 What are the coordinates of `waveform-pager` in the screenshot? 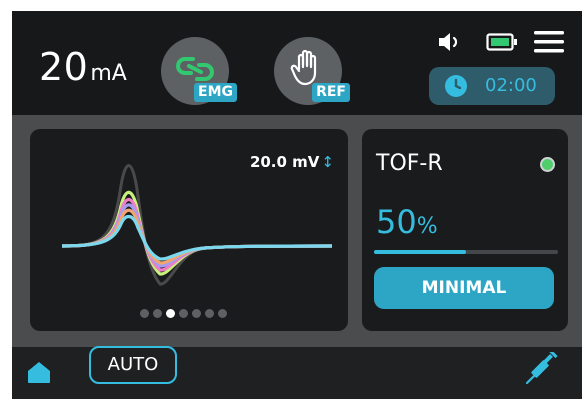 It's located at (185, 312).